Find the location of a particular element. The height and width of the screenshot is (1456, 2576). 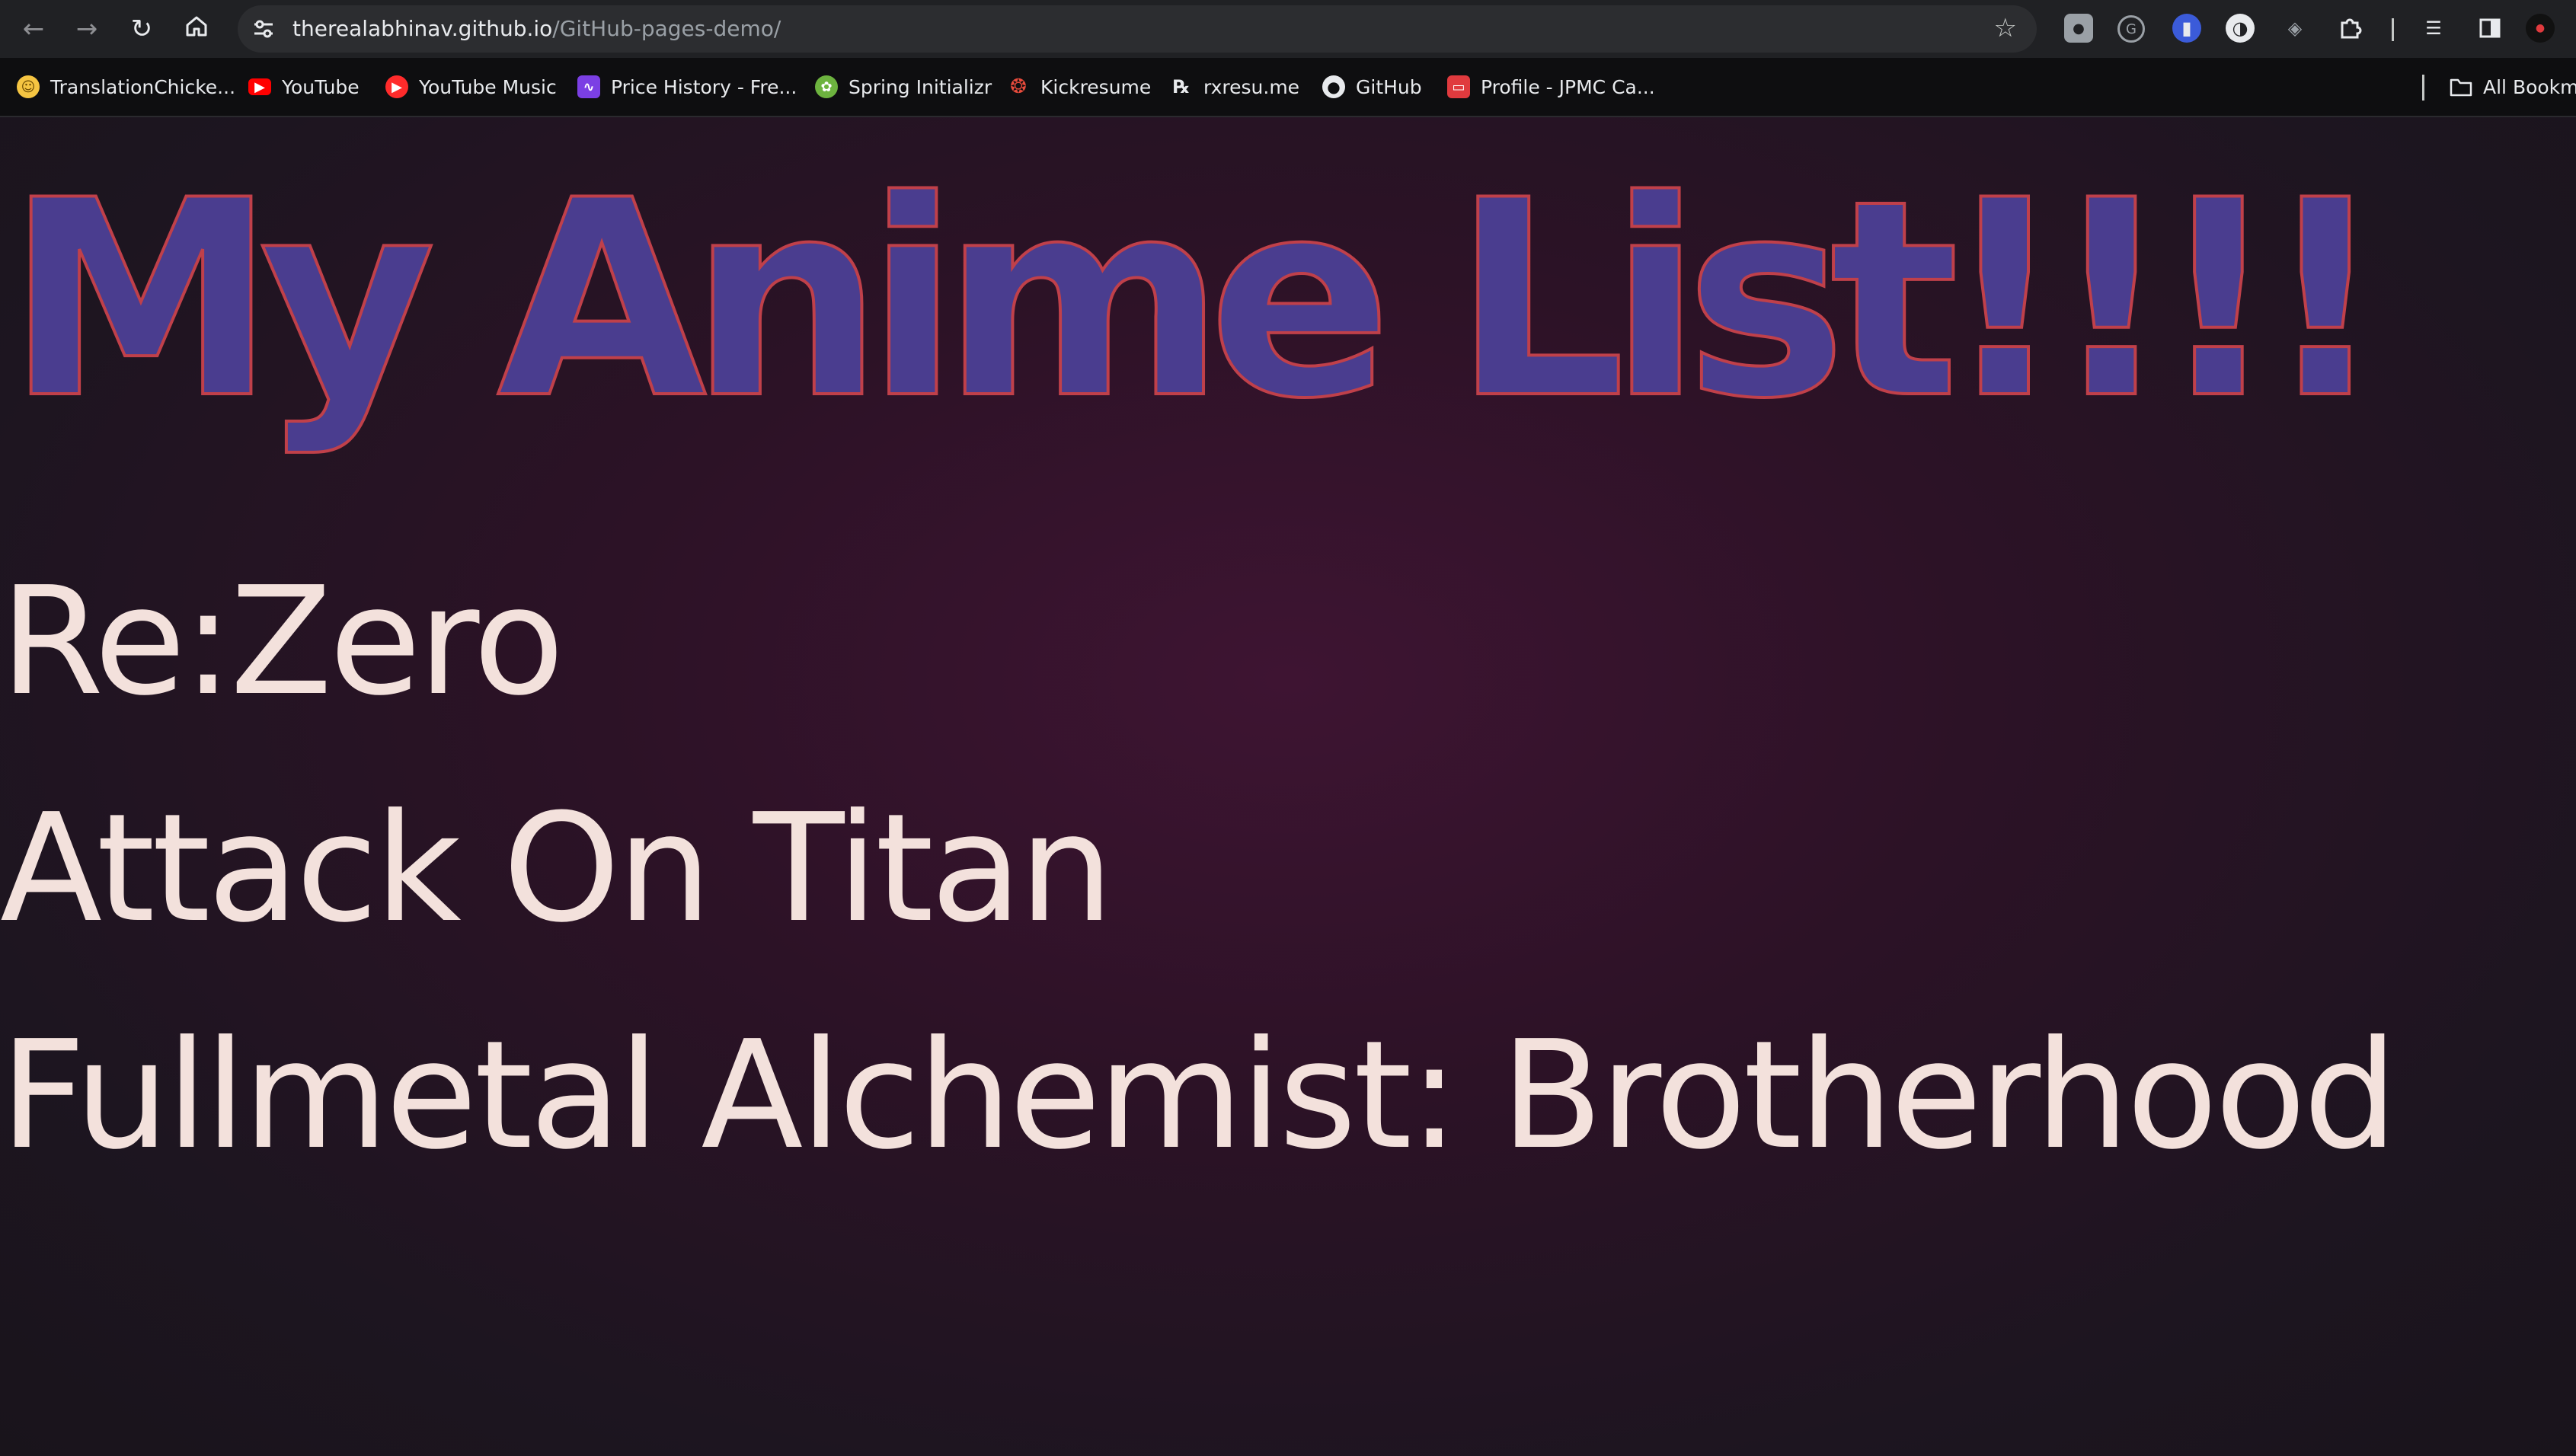

grammarly-icon: G is located at coordinates (2131, 29).